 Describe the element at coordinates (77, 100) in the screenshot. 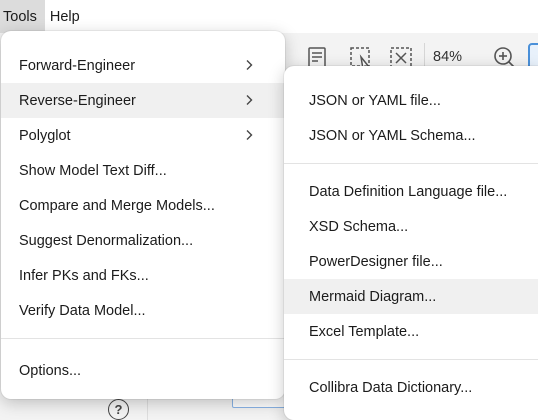

I see `menu-item-label: Reverse-Engineer` at that location.